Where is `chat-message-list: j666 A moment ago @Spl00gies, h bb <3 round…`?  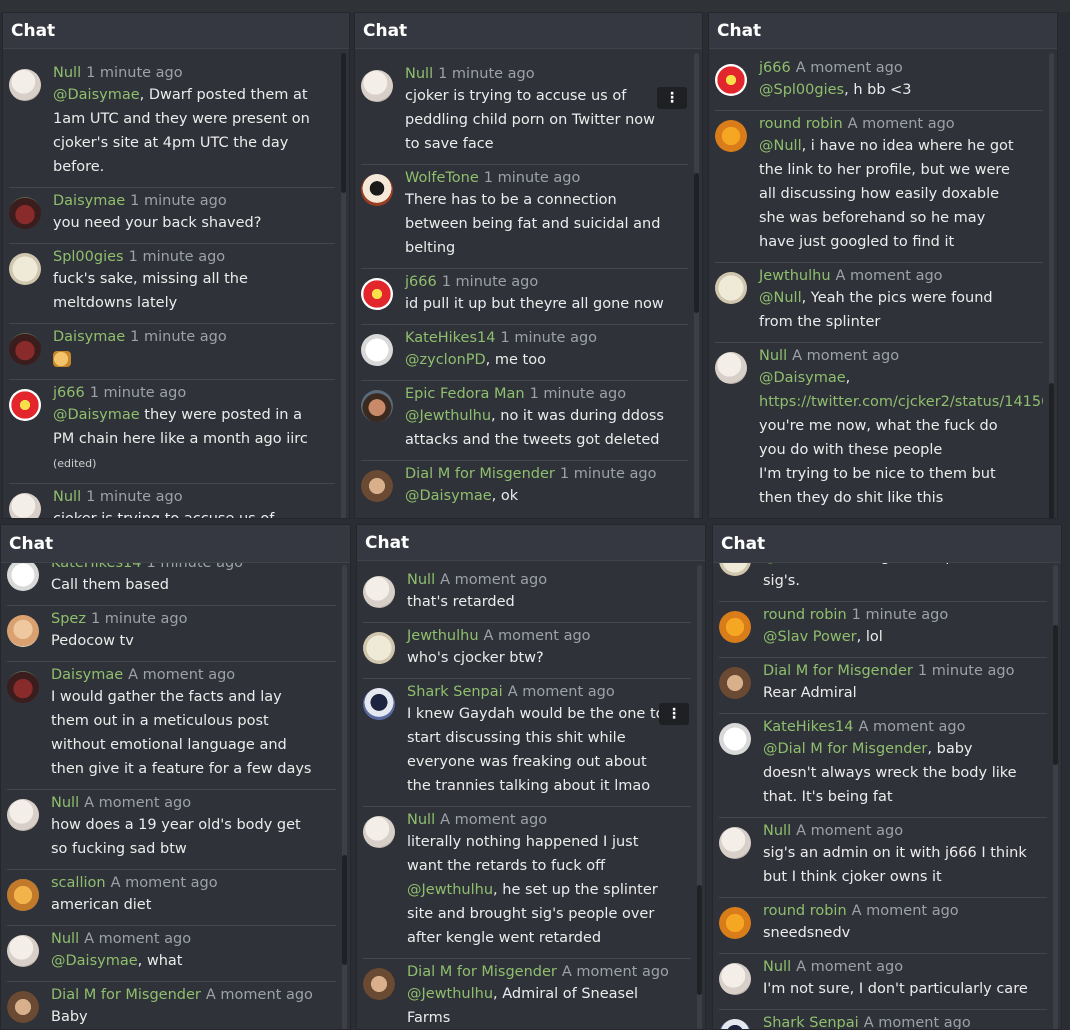 chat-message-list: j666 A moment ago @Spl00gies, h bb <3 round… is located at coordinates (876, 283).